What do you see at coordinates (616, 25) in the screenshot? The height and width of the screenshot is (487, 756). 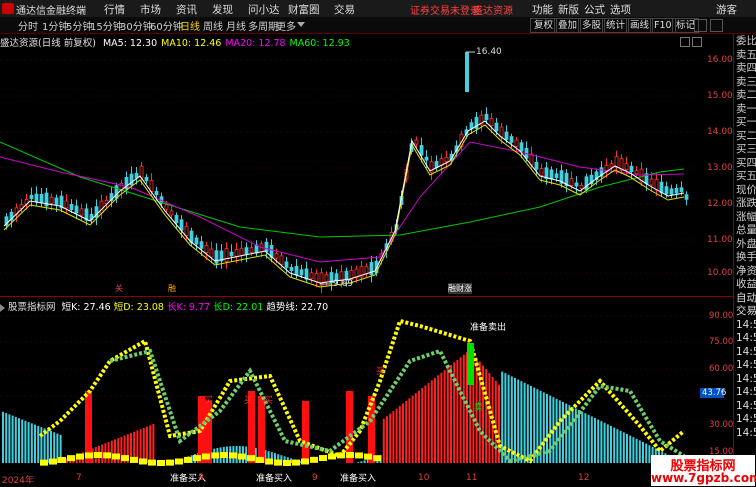 I see `stats-button: 统计` at bounding box center [616, 25].